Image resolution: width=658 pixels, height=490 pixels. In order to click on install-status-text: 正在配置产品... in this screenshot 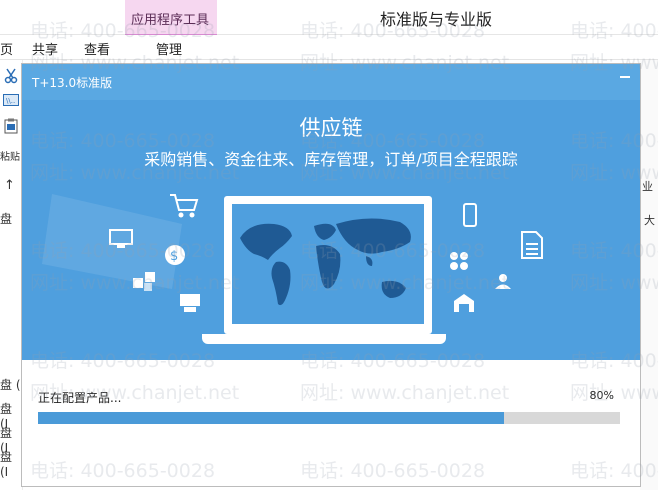, I will do `click(80, 398)`.